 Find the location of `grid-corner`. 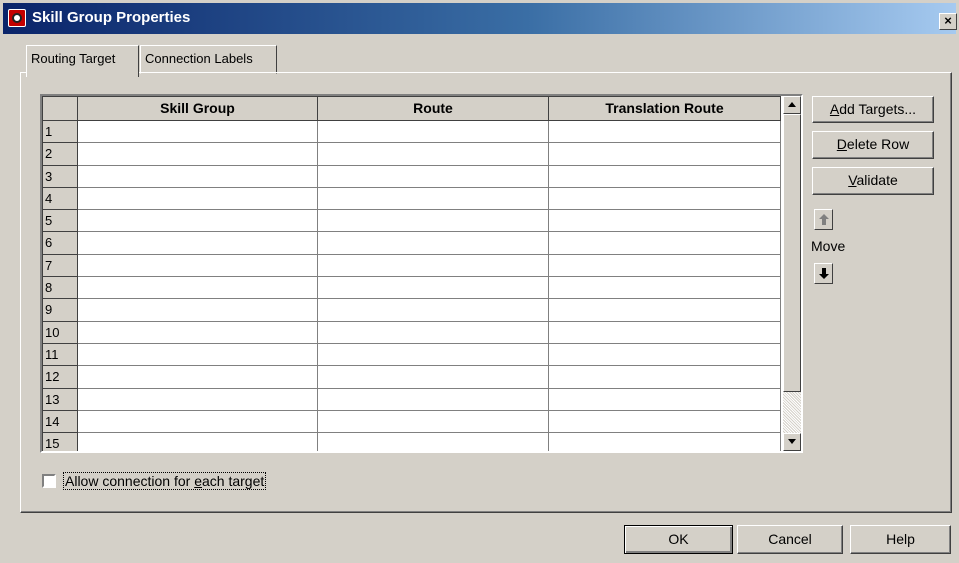

grid-corner is located at coordinates (60, 108).